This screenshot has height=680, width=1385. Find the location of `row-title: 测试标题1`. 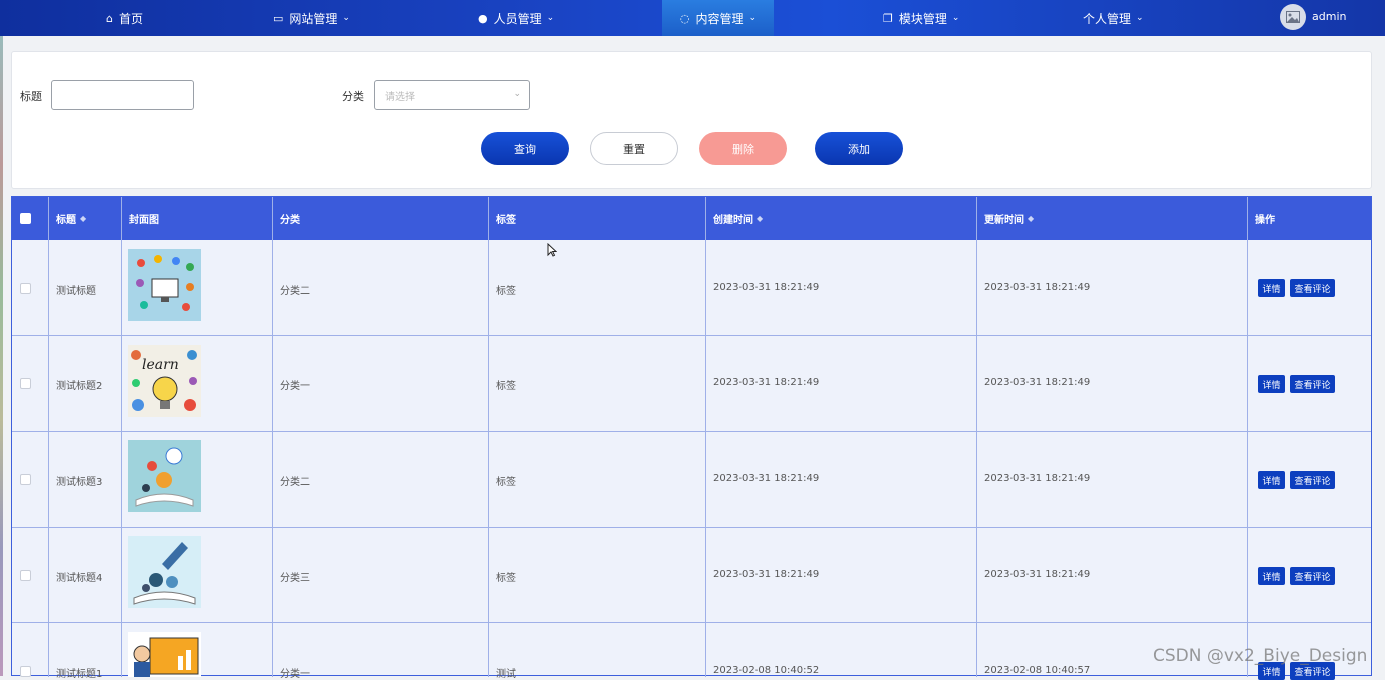

row-title: 测试标题1 is located at coordinates (79, 674).